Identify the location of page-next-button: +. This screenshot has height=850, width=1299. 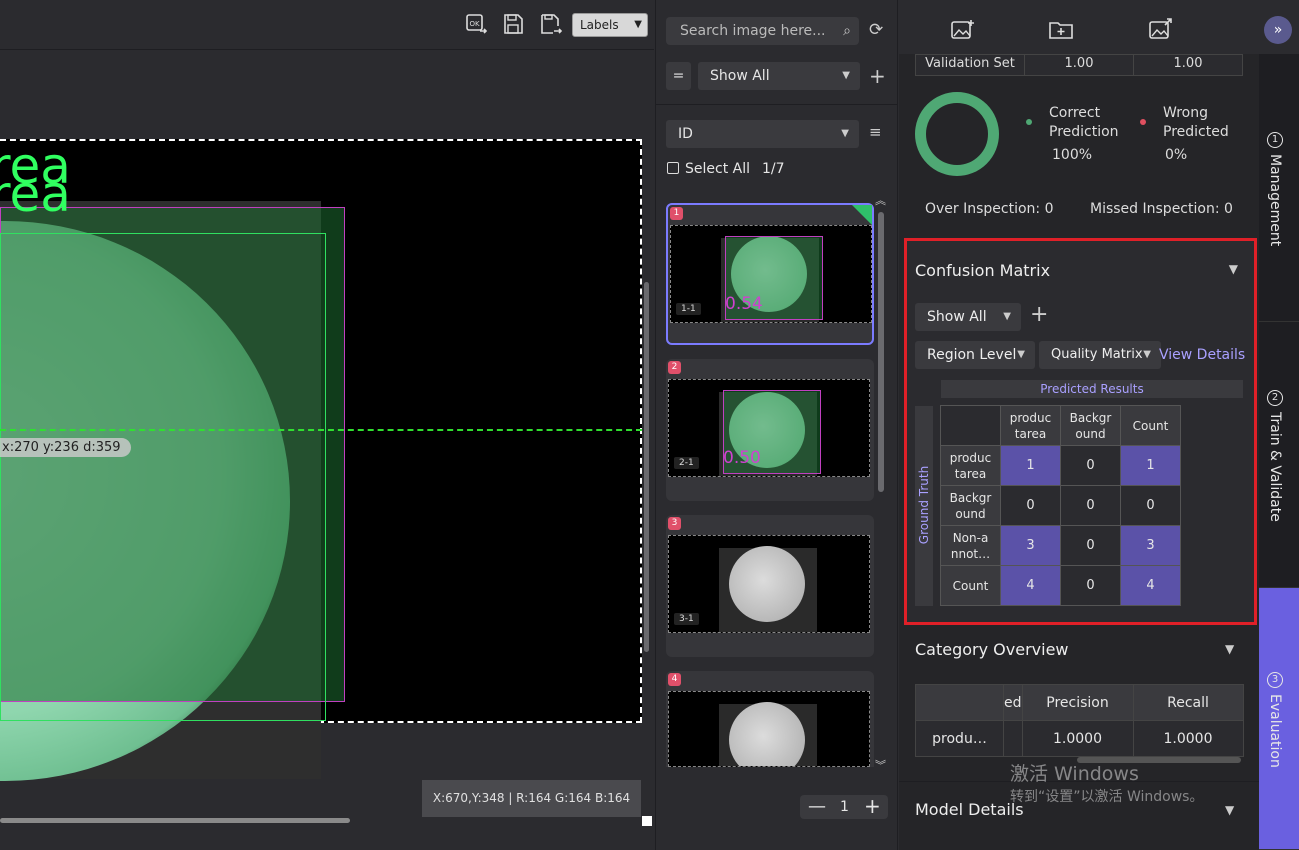
(872, 806).